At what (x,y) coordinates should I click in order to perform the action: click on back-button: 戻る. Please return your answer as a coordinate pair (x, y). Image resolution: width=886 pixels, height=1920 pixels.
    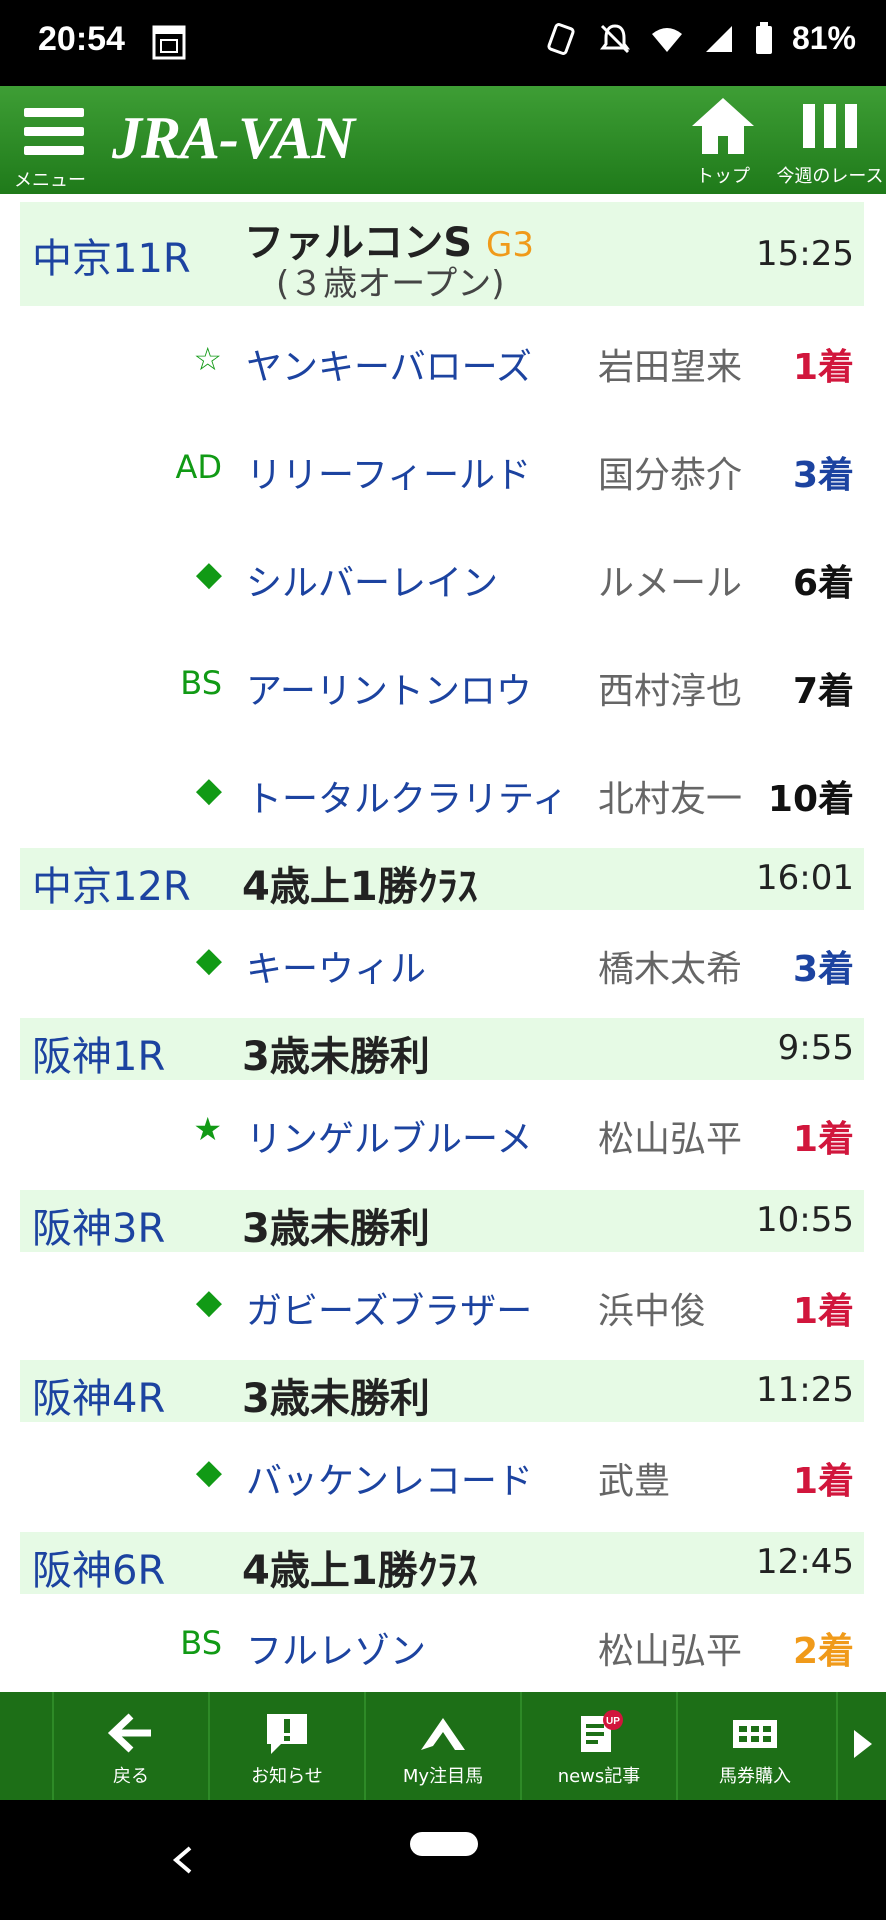
    Looking at the image, I should click on (130, 1746).